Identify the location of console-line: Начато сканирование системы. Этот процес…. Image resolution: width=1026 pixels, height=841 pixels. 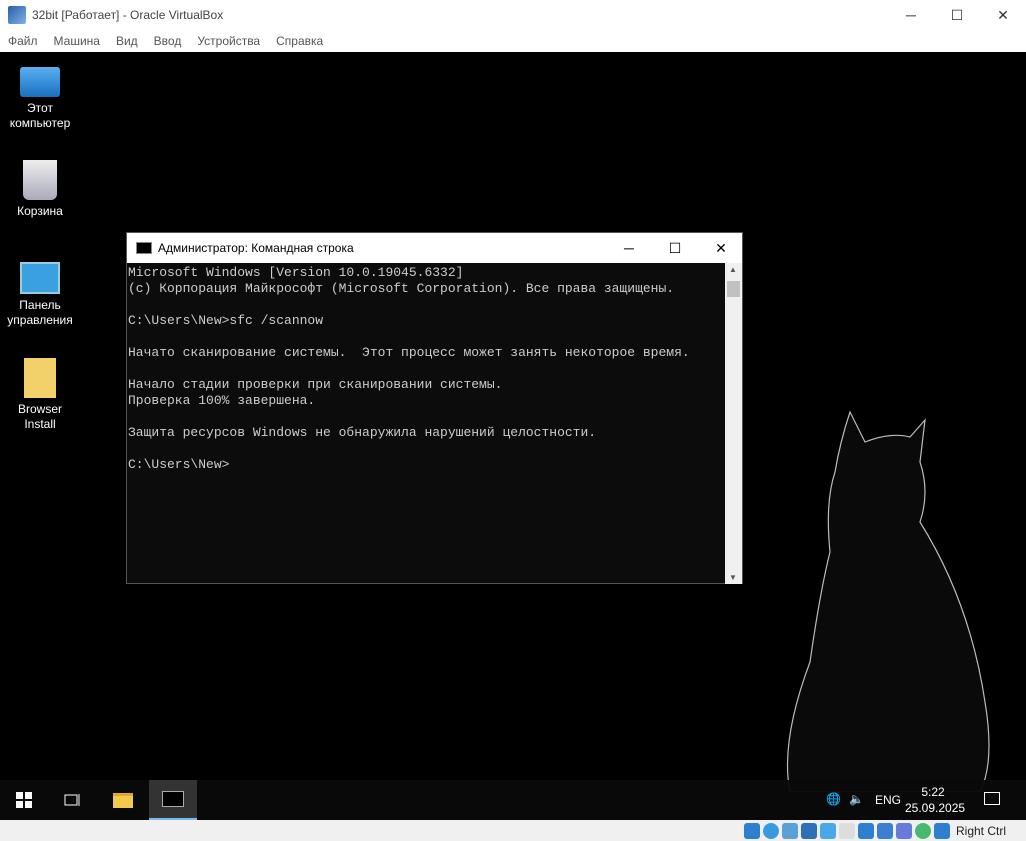
(409, 352).